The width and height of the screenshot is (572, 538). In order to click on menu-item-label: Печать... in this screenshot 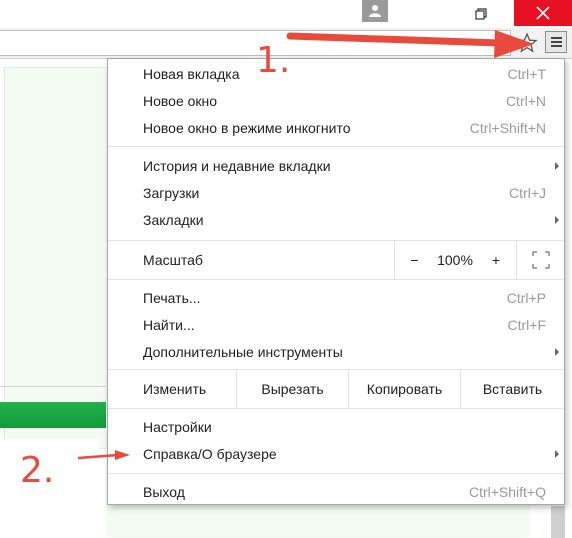, I will do `click(172, 298)`.